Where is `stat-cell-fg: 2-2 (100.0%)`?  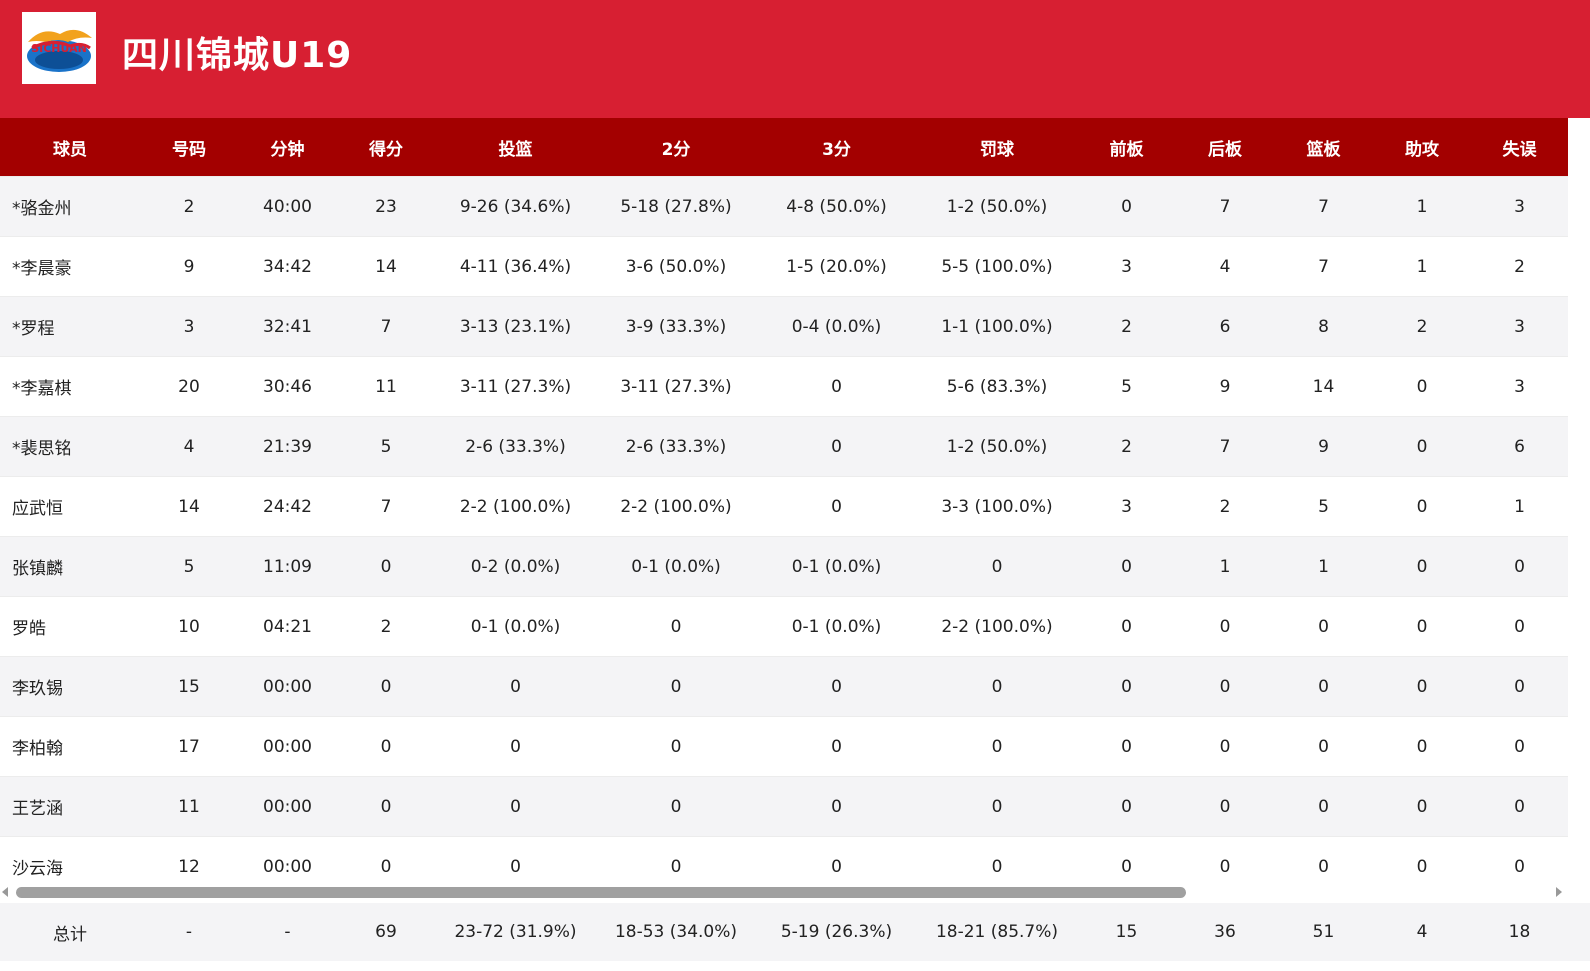
stat-cell-fg: 2-2 (100.0%) is located at coordinates (515, 506).